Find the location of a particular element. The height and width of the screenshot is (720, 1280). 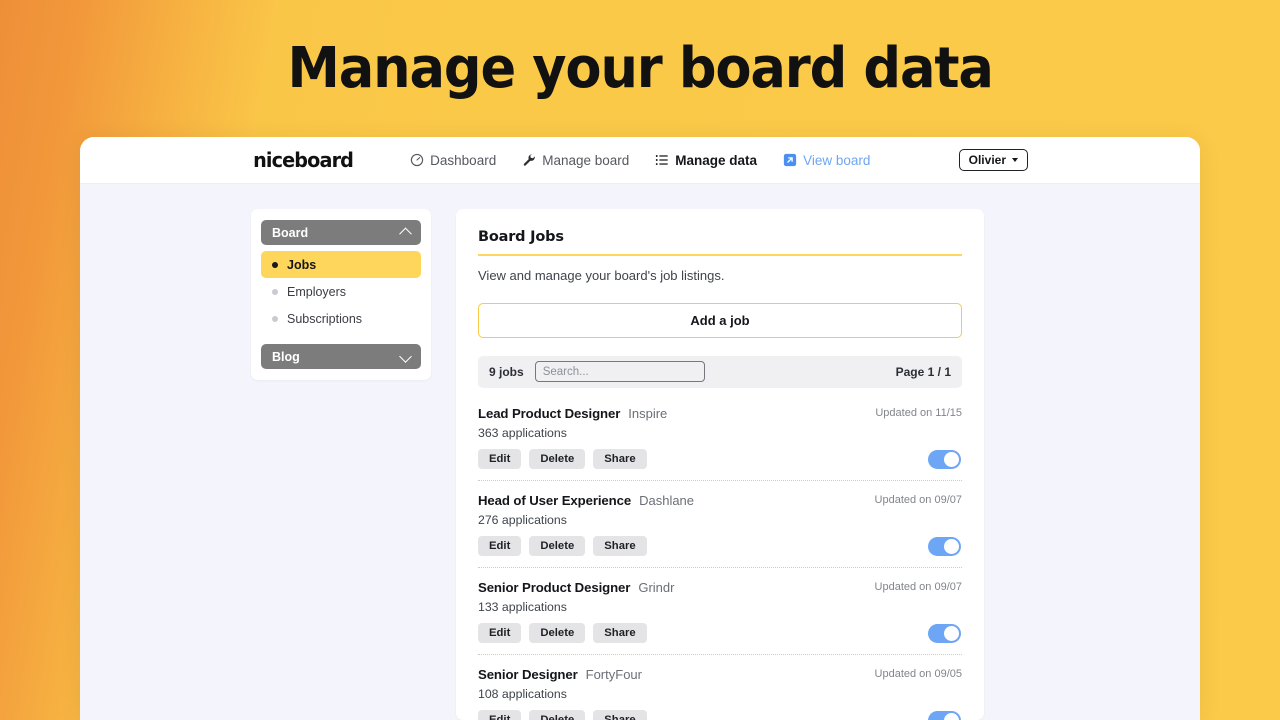

sidebar-group-board: Board is located at coordinates (341, 232).